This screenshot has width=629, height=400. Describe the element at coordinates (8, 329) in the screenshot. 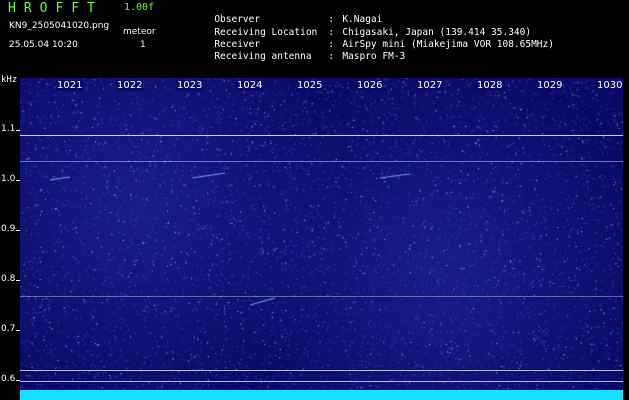

I see `y-tick-label: 0.7` at that location.